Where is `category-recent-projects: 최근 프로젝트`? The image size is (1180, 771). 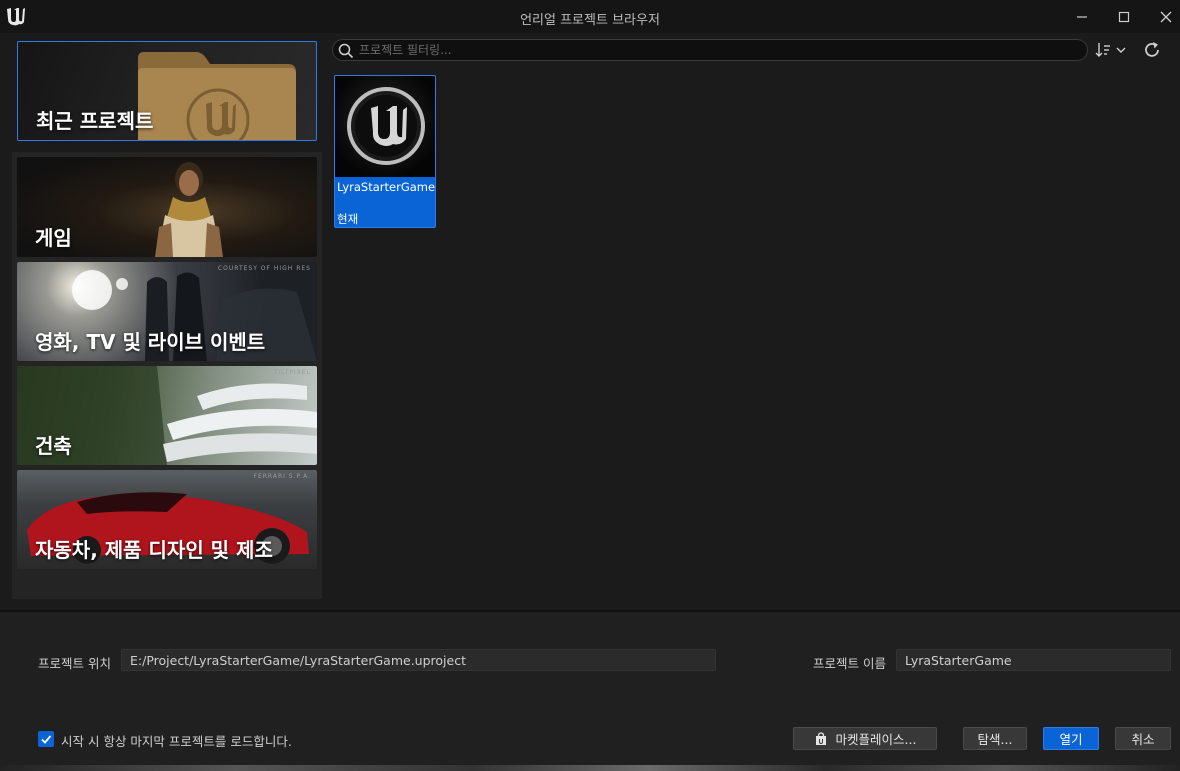 category-recent-projects: 최근 프로젝트 is located at coordinates (167, 91).